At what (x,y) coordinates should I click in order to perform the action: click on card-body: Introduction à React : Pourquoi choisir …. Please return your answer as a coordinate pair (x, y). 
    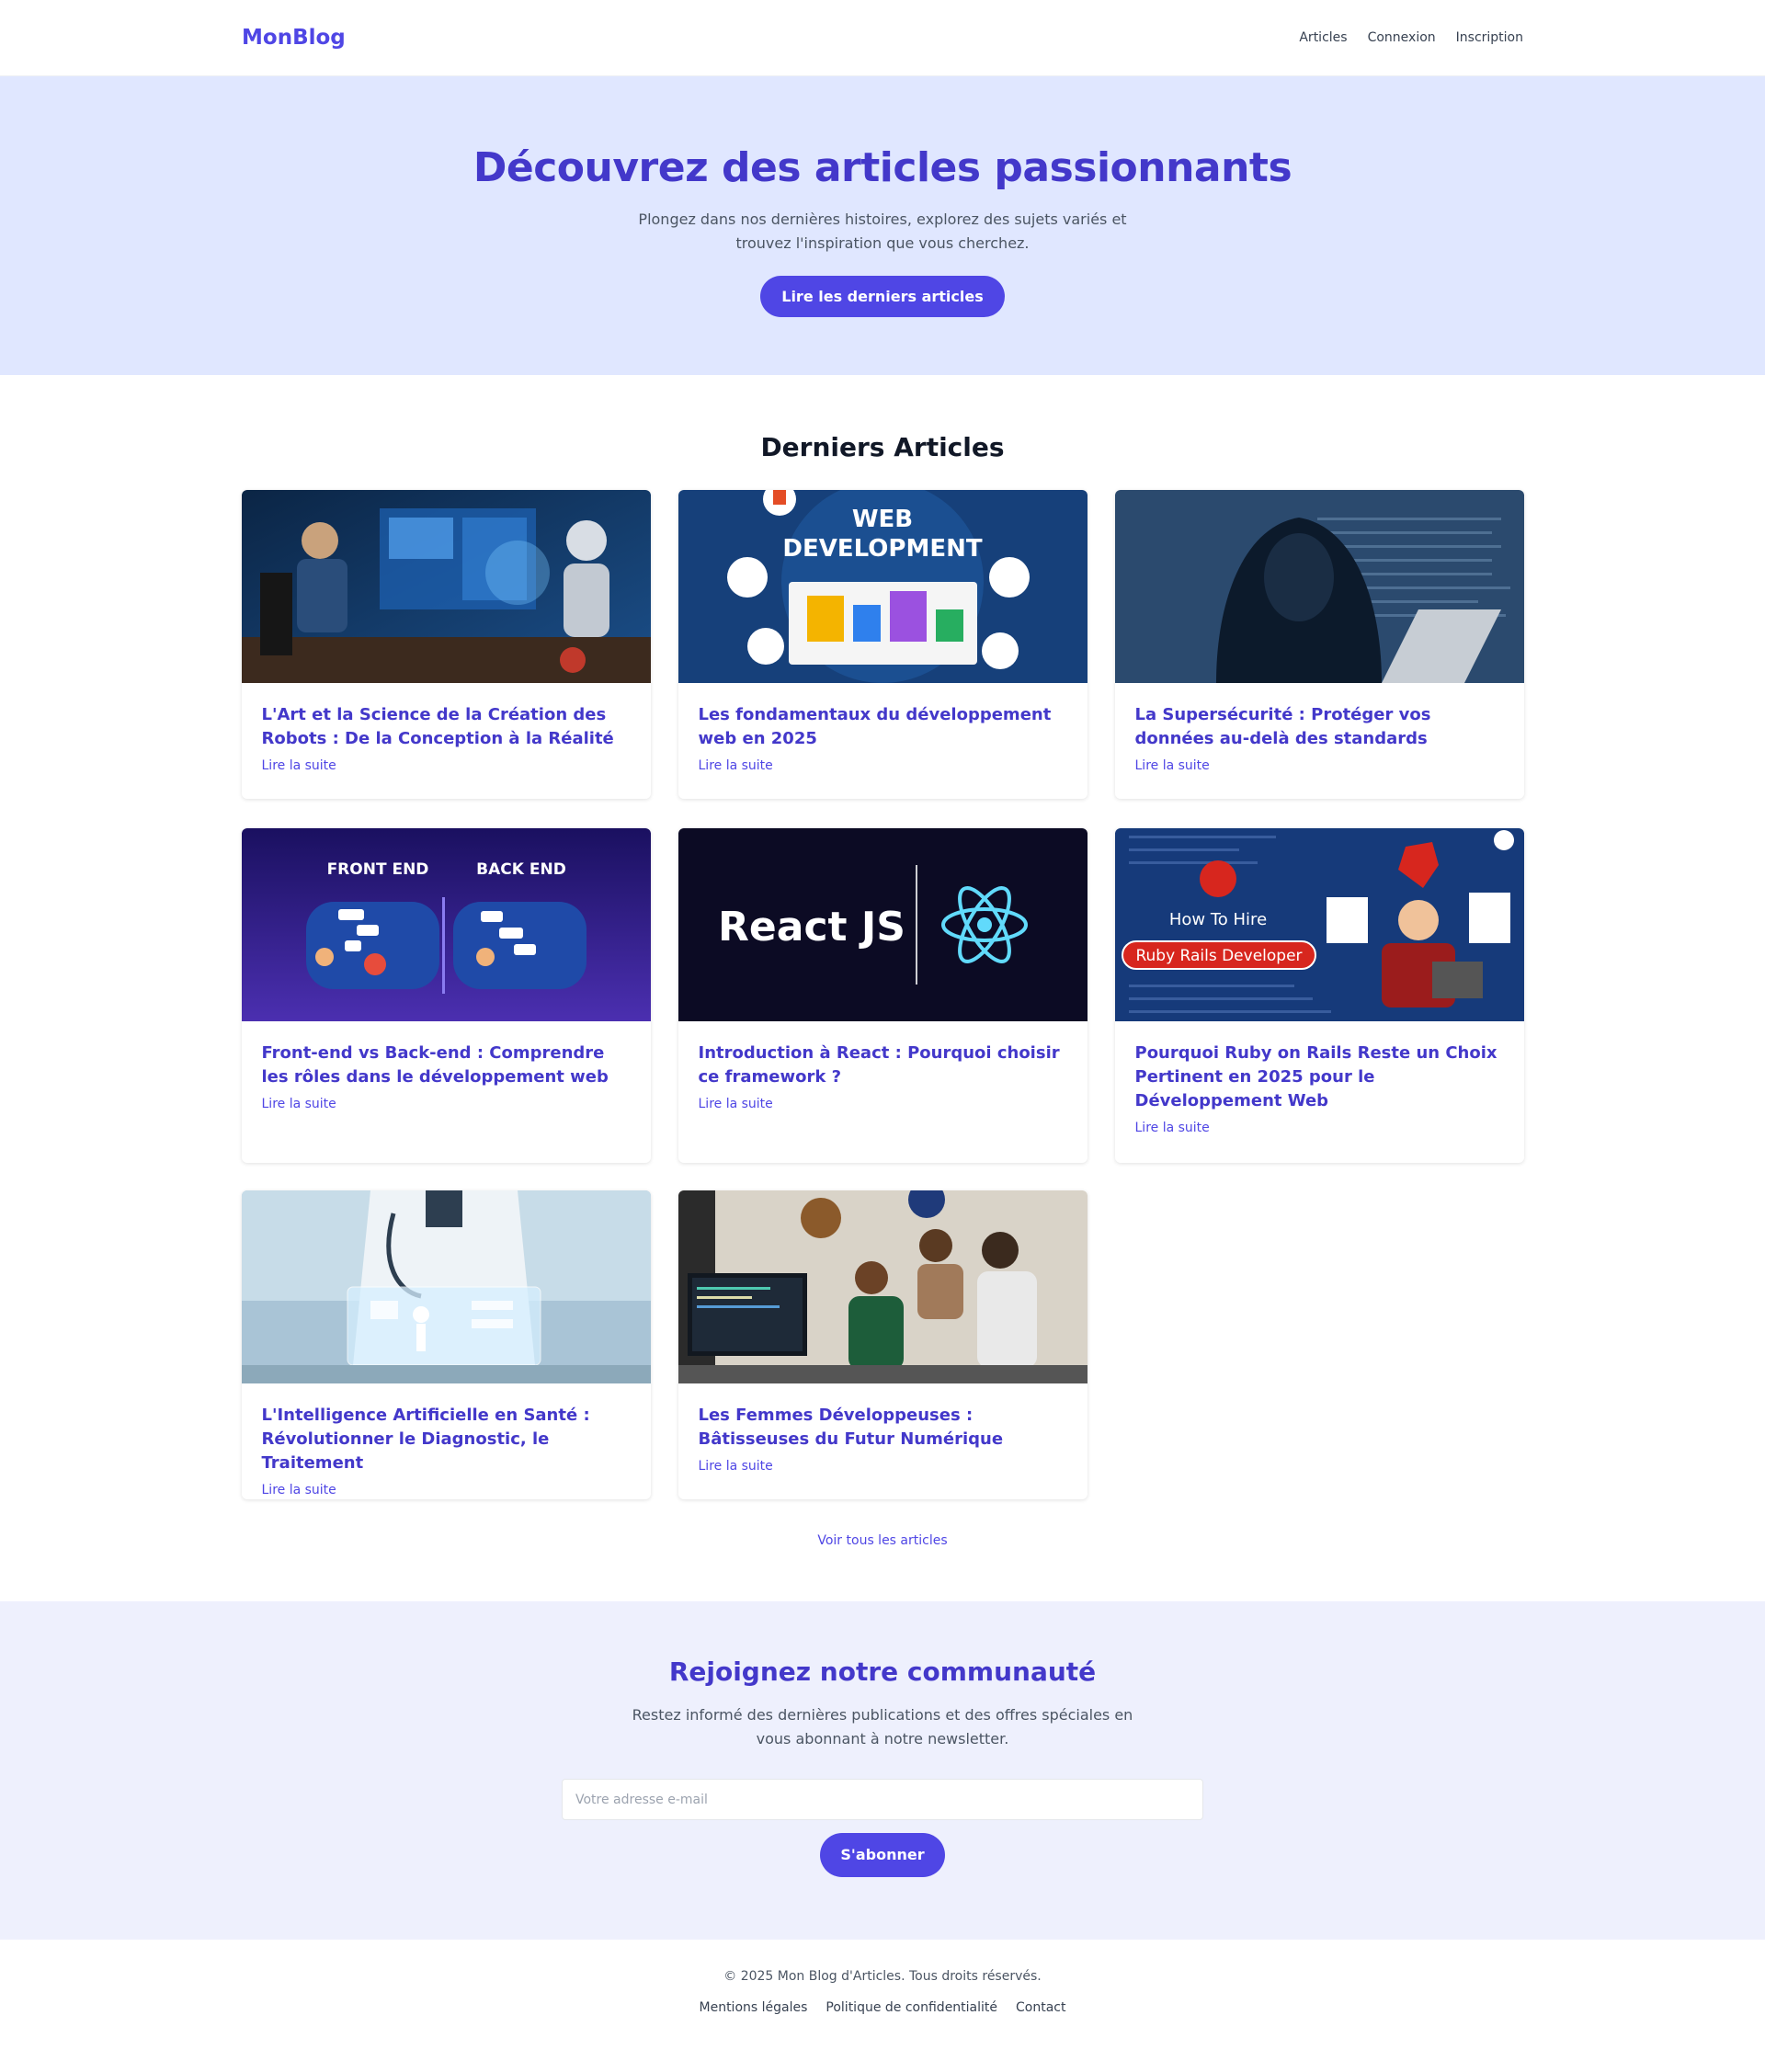
    Looking at the image, I should click on (883, 1076).